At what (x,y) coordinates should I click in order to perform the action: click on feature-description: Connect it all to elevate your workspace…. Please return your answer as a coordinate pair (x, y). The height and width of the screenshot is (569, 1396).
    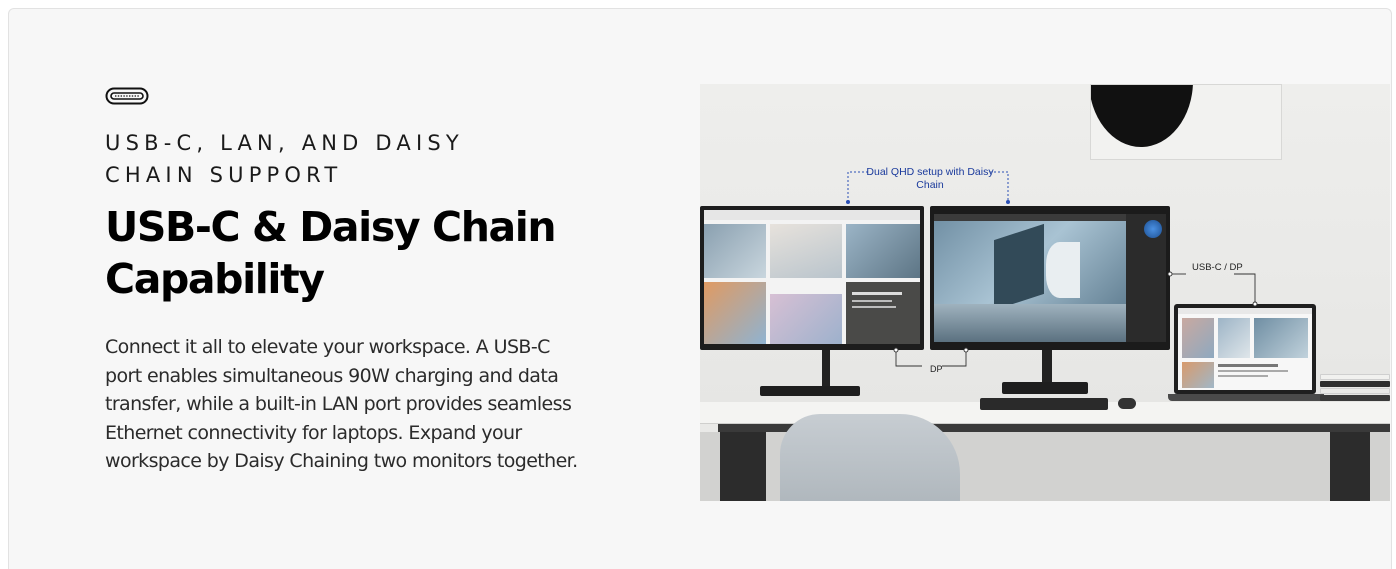
    Looking at the image, I should click on (341, 404).